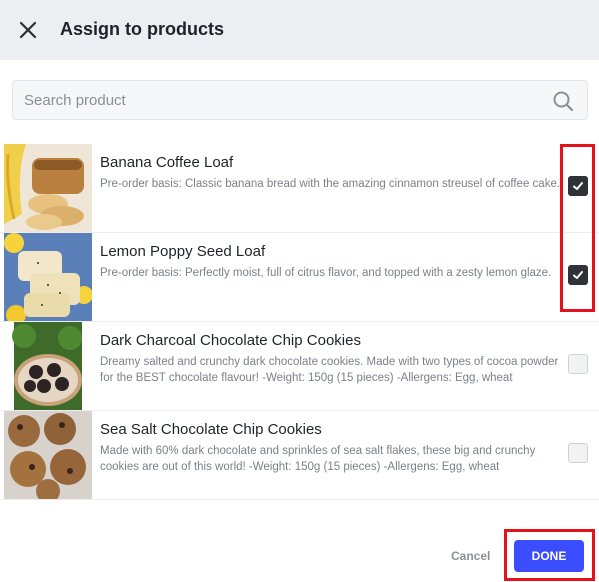  I want to click on product-name: Banana Coffee Loaf, so click(167, 162).